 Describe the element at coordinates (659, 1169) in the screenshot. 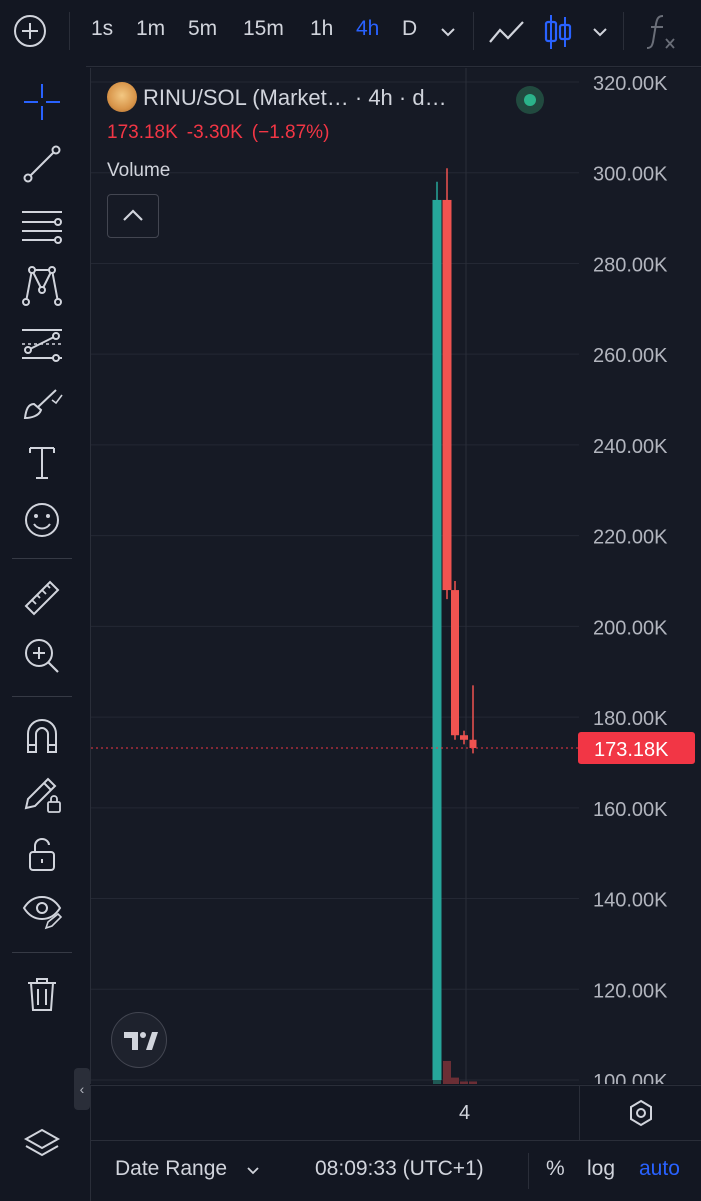

I see `auto-scale-toggle: auto` at that location.